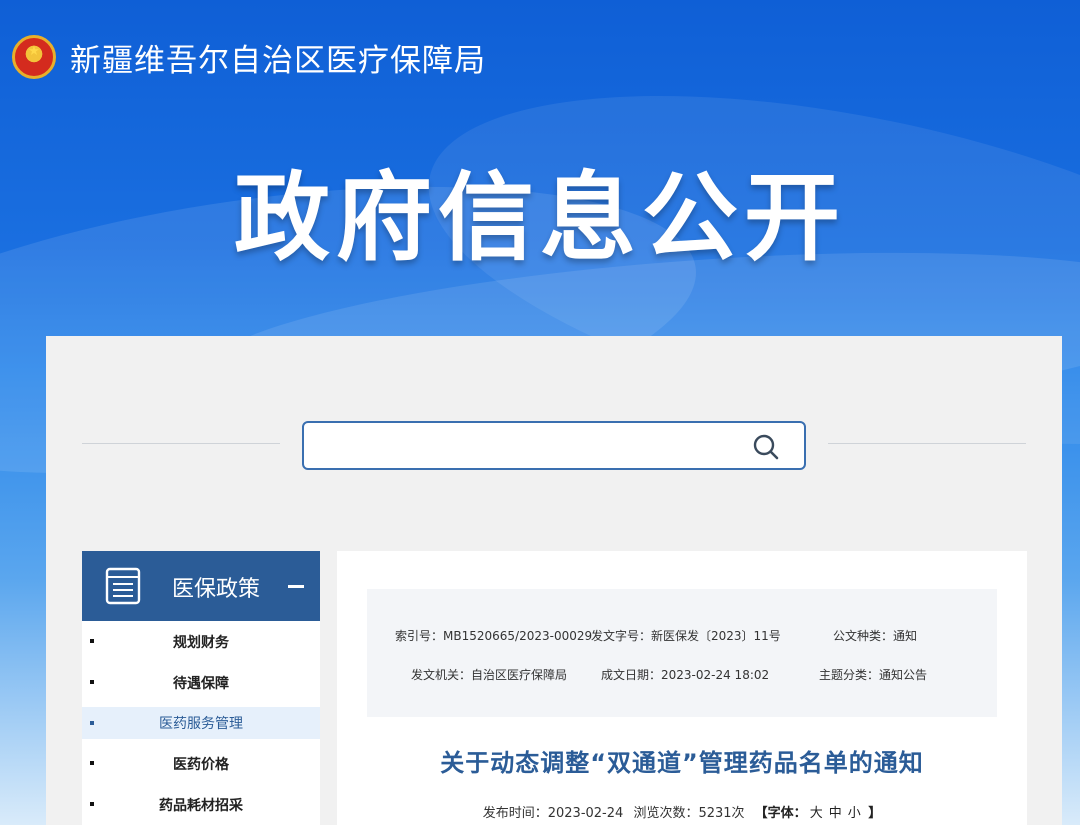 The width and height of the screenshot is (1080, 825). I want to click on sidebar-header: 医保政策, so click(201, 586).